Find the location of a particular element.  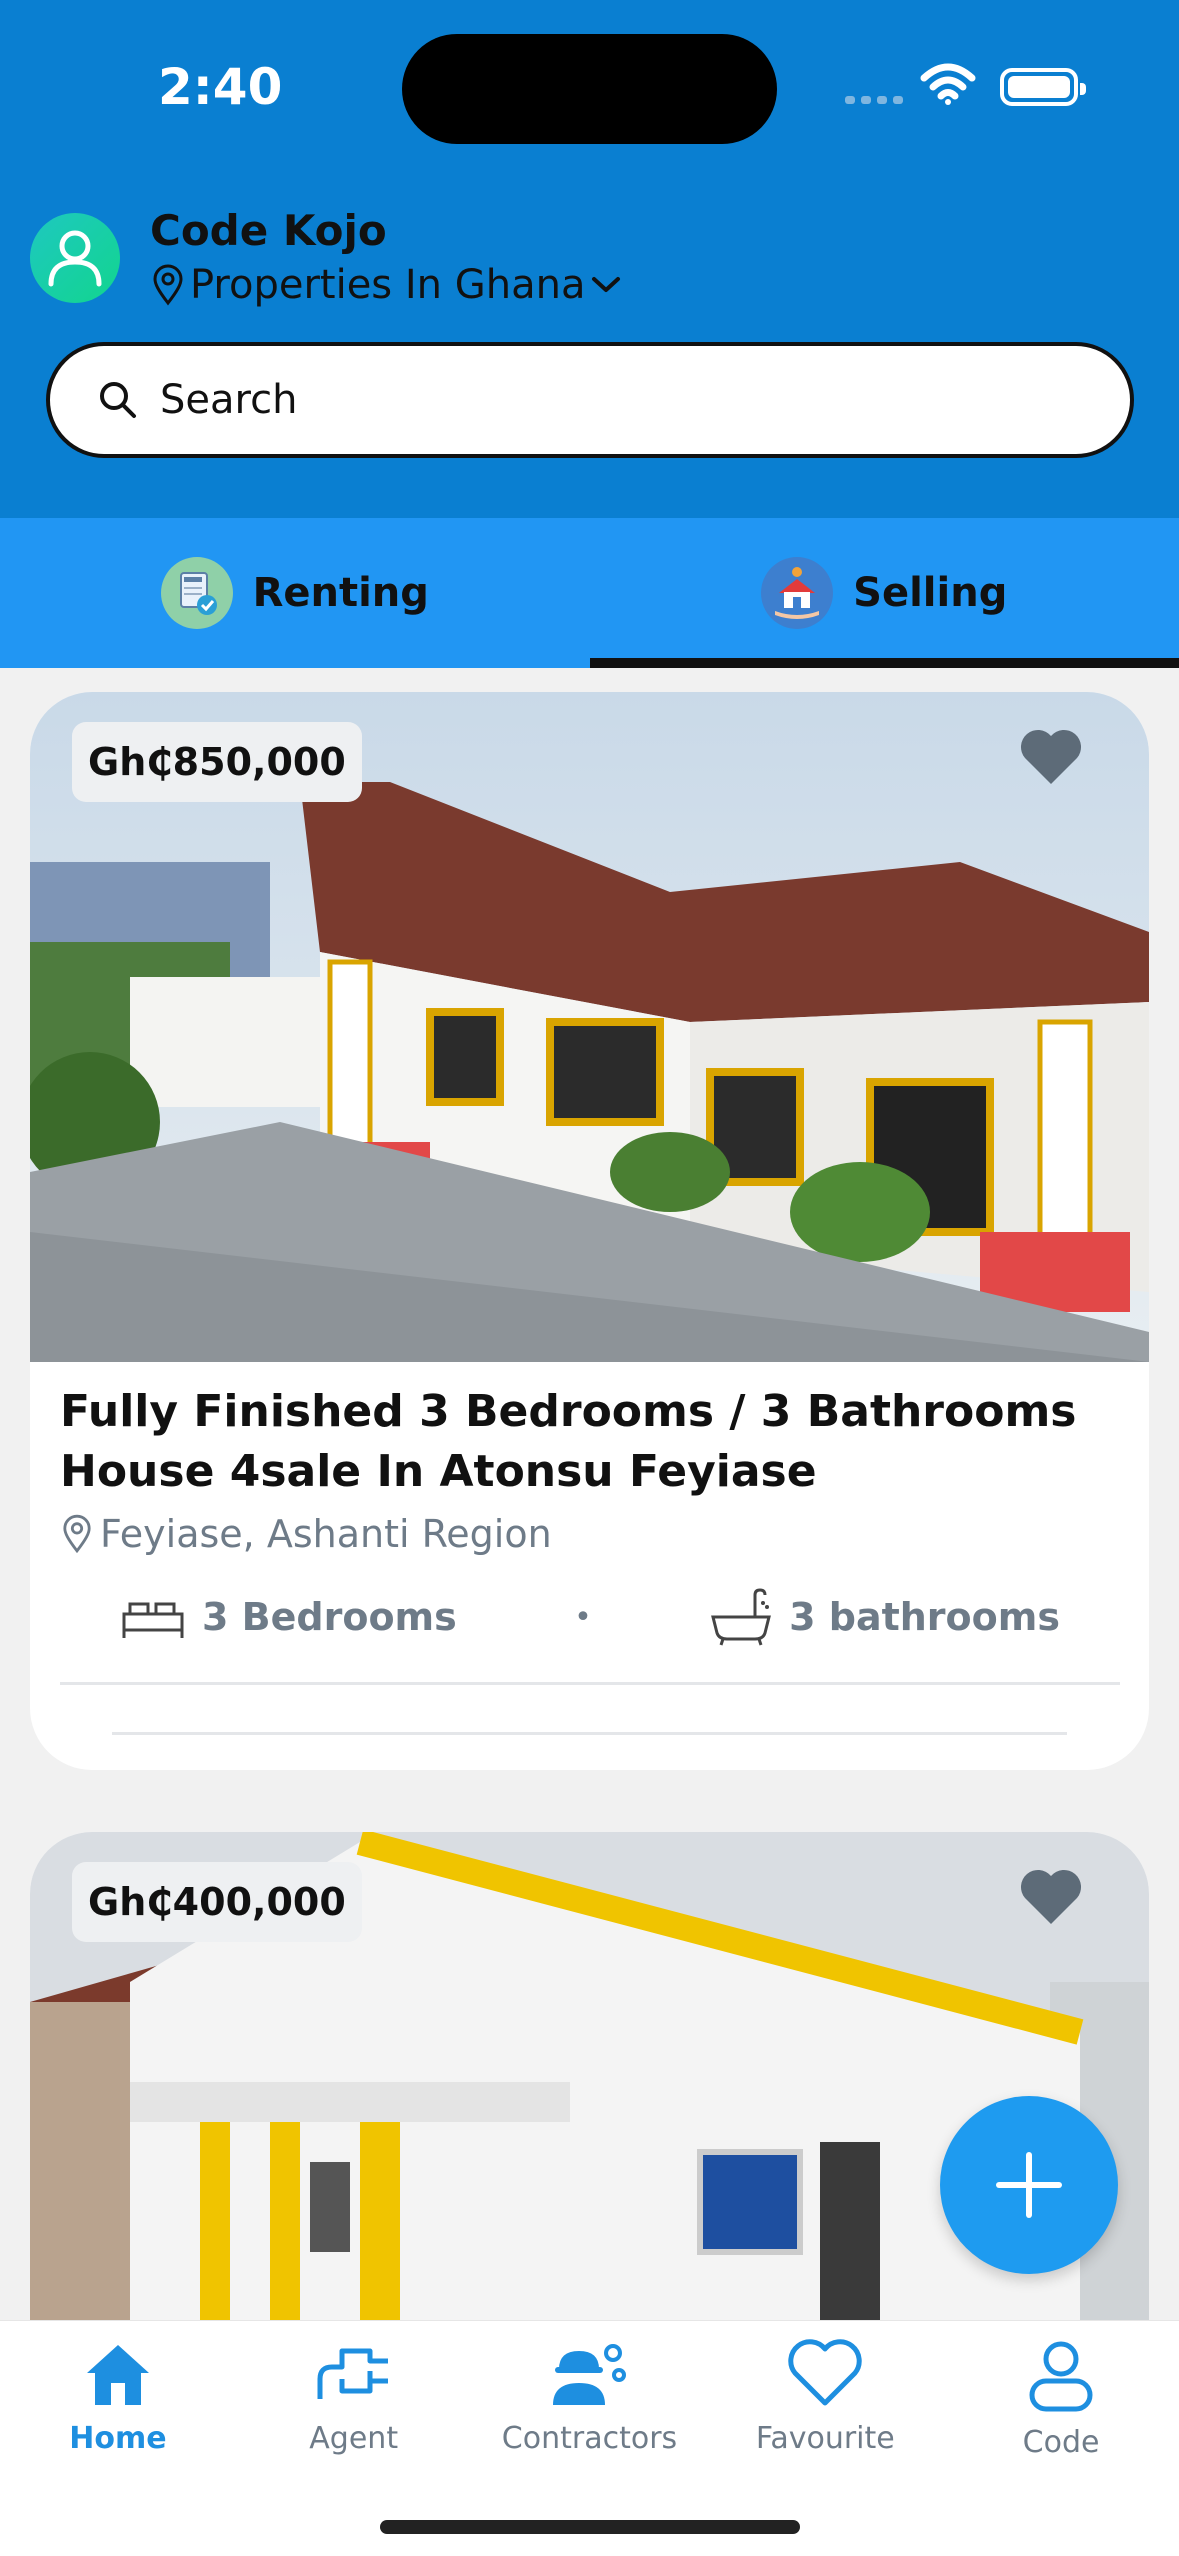

agent-plug-icon is located at coordinates (352, 2373).